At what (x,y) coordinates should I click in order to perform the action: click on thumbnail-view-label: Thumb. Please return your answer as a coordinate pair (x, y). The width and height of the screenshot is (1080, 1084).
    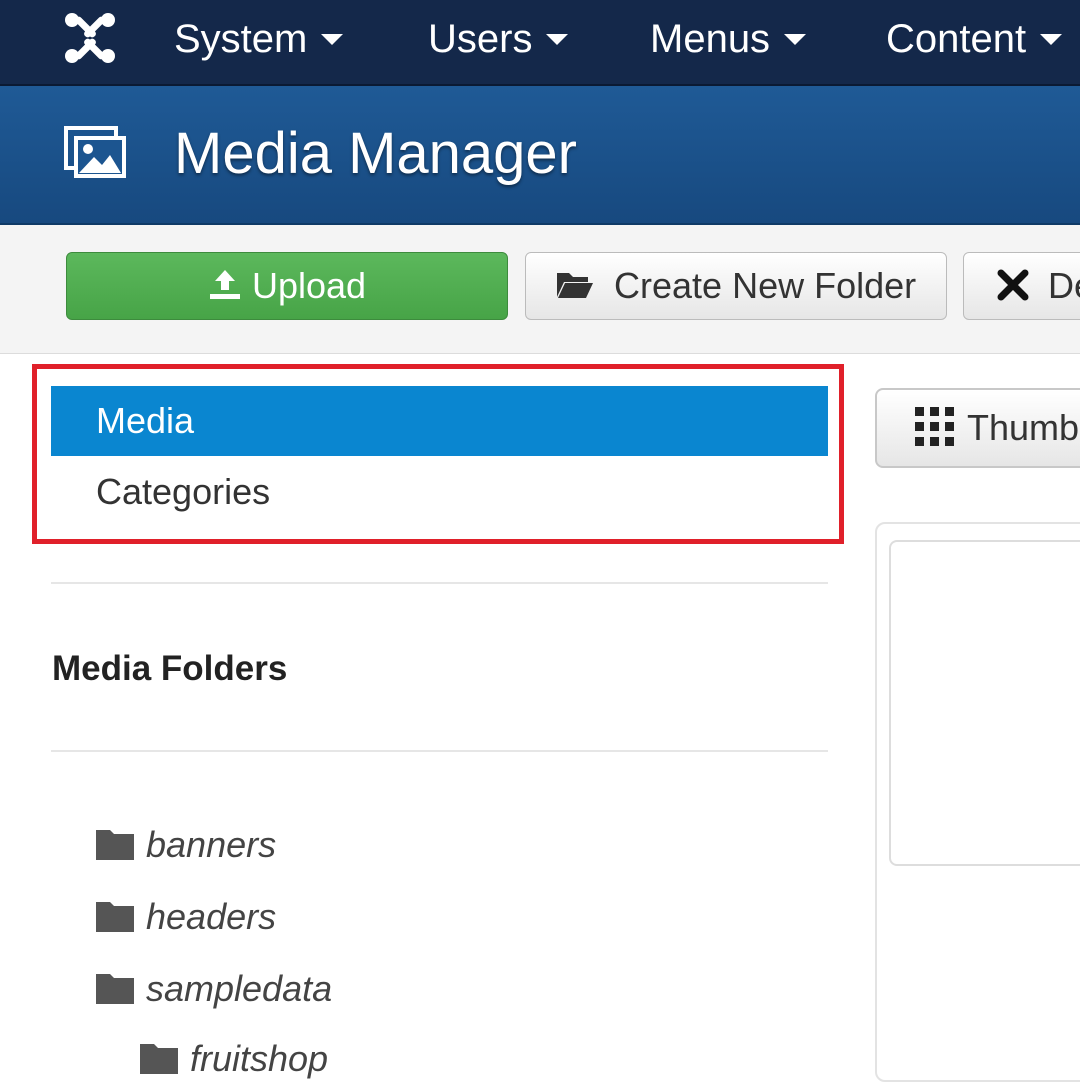
    Looking at the image, I should click on (1023, 427).